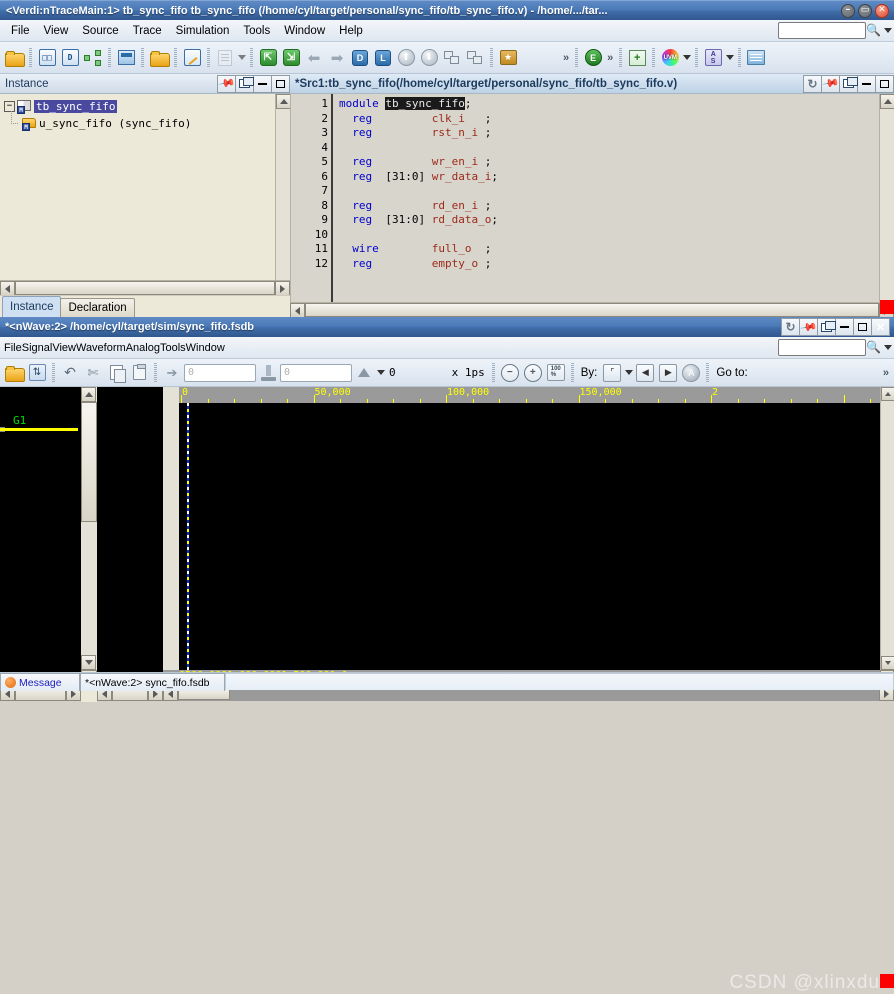  I want to click on emulation-icon: E, so click(593, 58).